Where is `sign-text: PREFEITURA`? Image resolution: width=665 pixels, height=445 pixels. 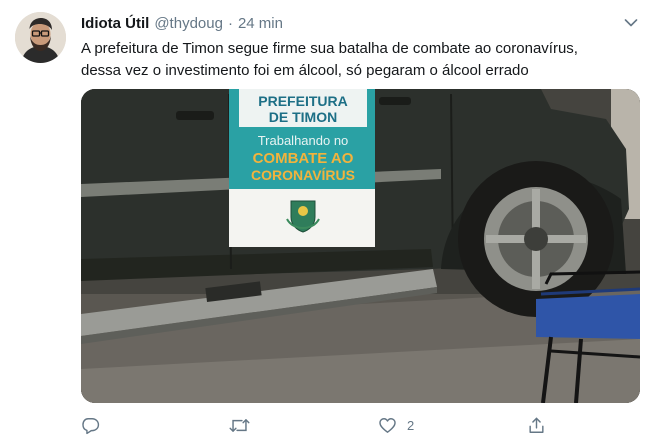
sign-text: PREFEITURA is located at coordinates (302, 101).